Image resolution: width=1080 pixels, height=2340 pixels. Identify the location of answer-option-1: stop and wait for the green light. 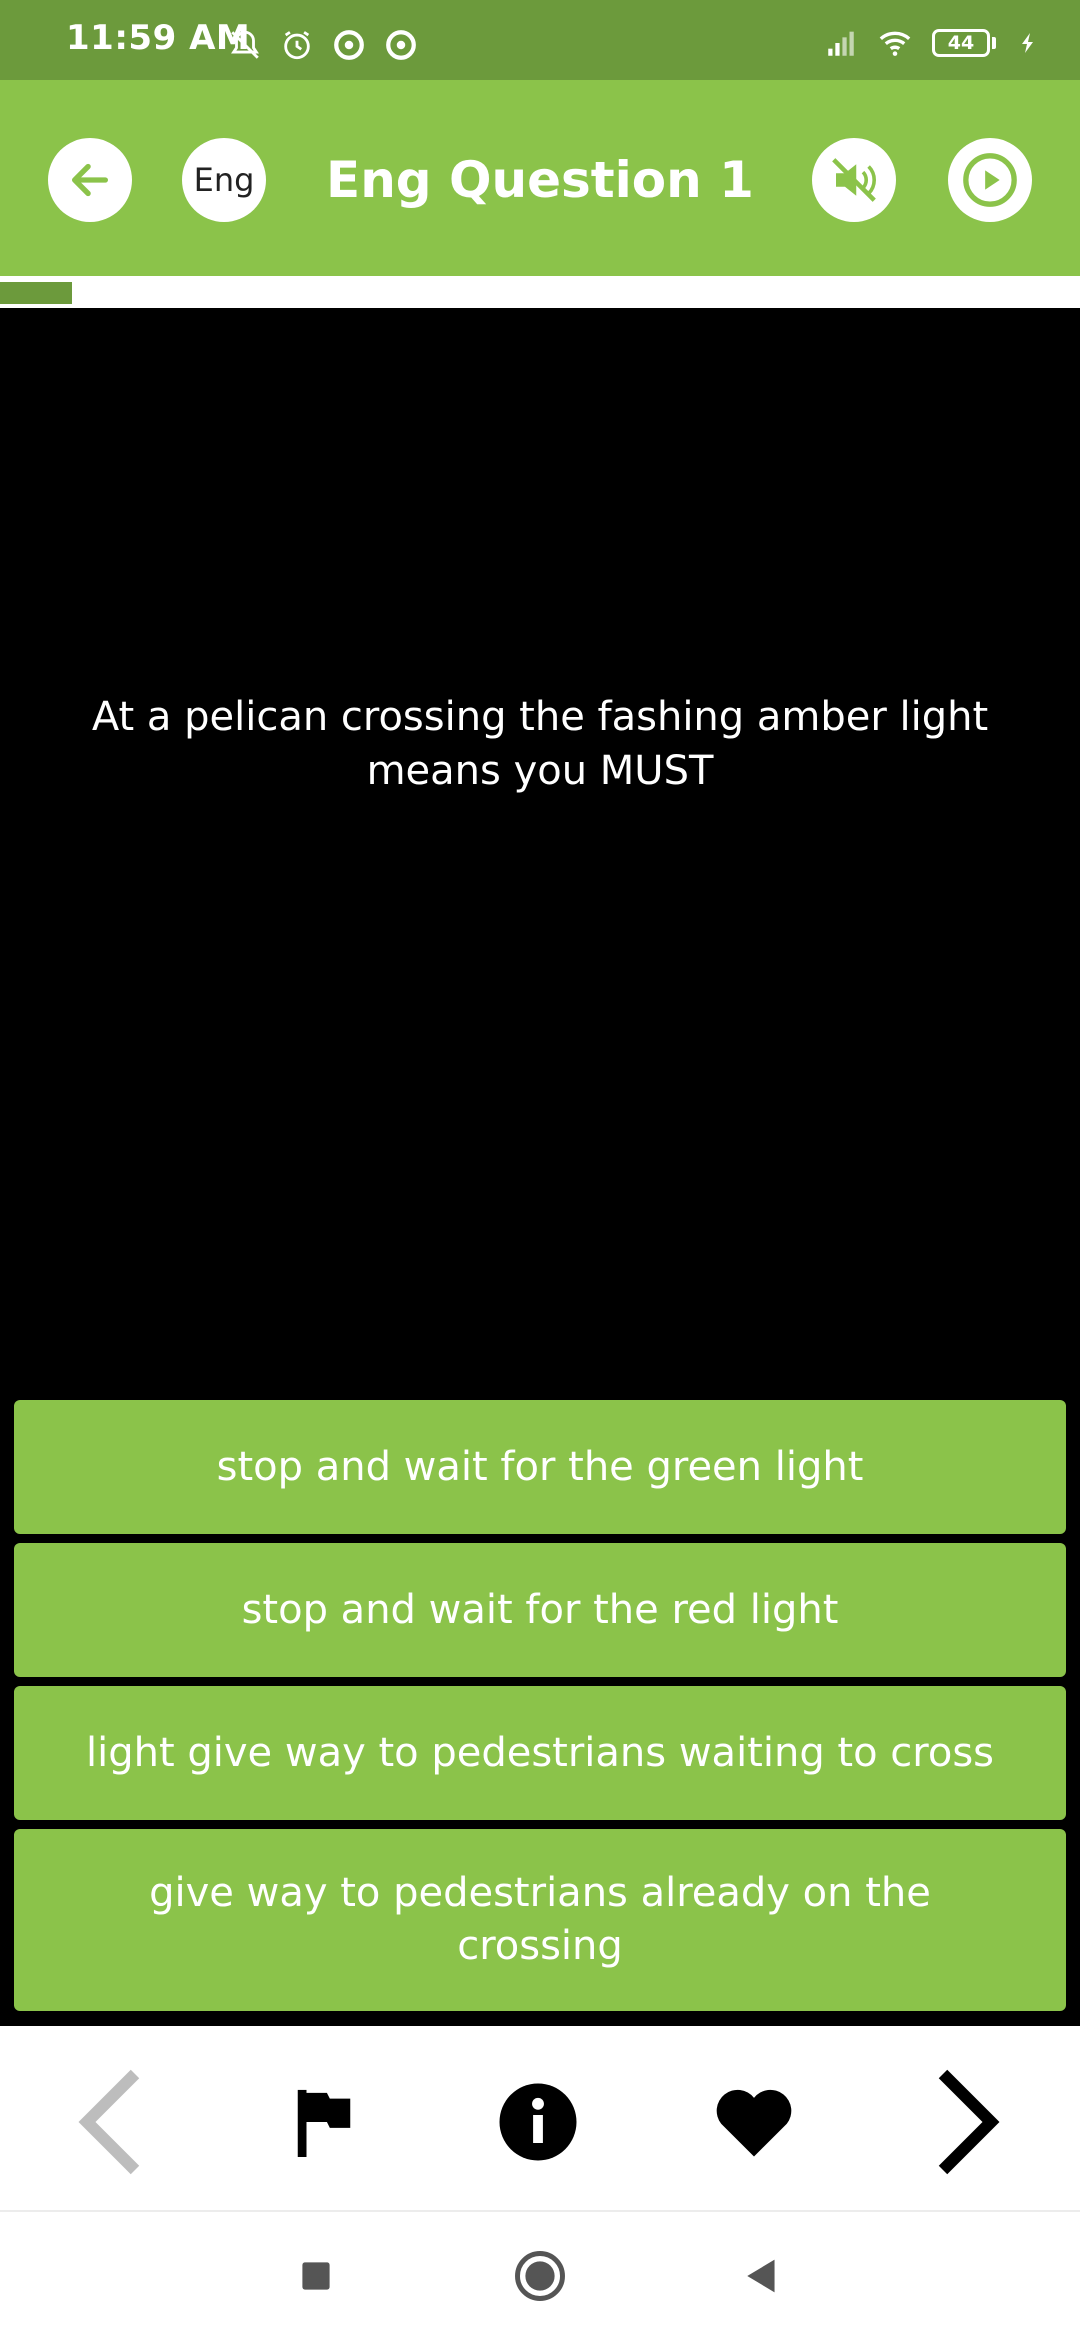
(540, 1467).